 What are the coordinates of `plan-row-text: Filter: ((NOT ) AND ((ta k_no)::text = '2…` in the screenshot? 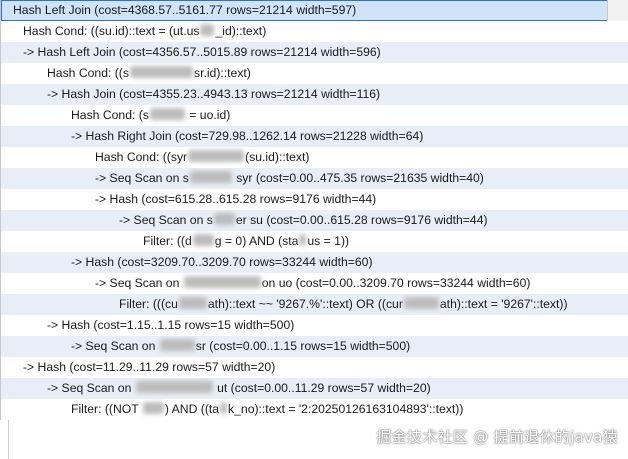 It's located at (267, 409).